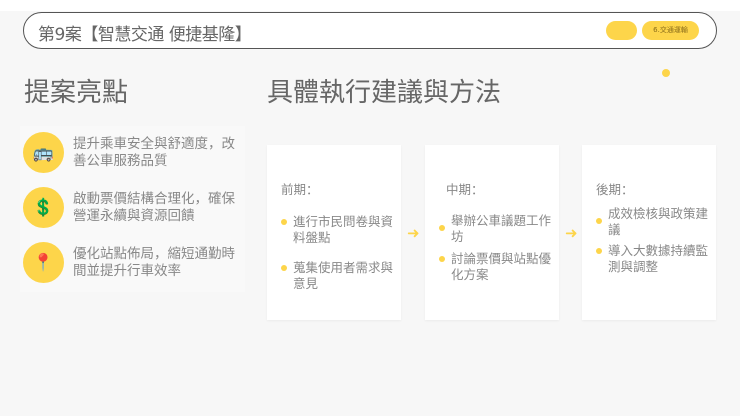  What do you see at coordinates (615, 189) in the screenshot?
I see `phase-label: 後期：` at bounding box center [615, 189].